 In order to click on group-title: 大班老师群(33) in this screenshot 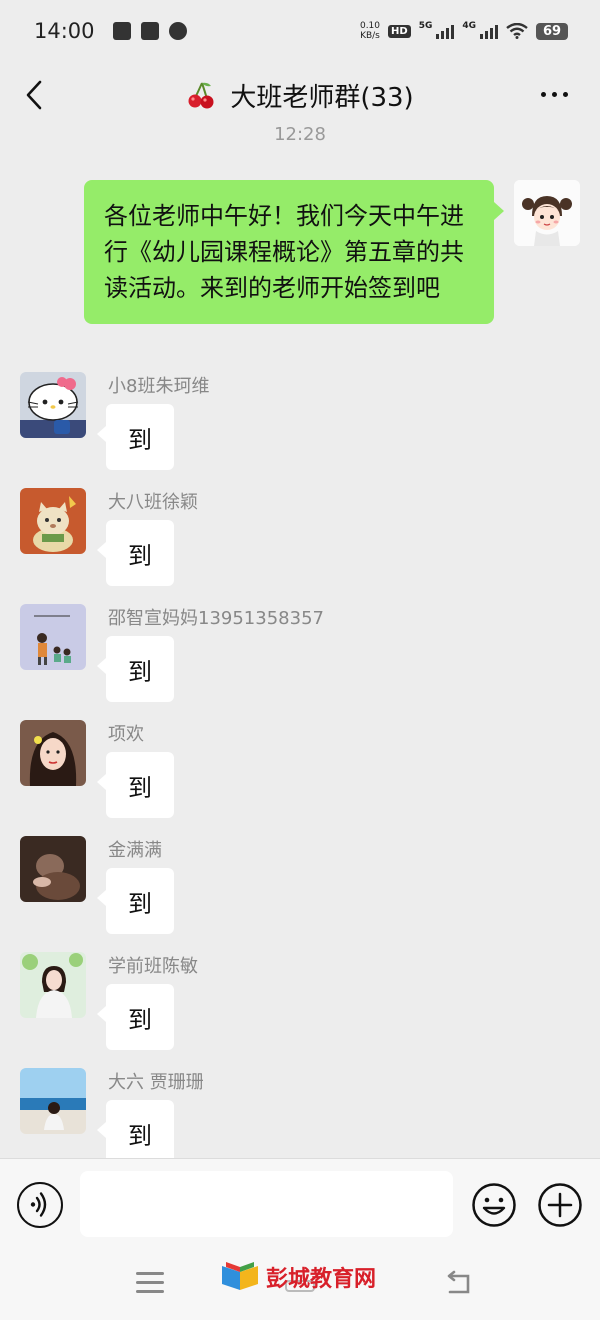, I will do `click(300, 95)`.